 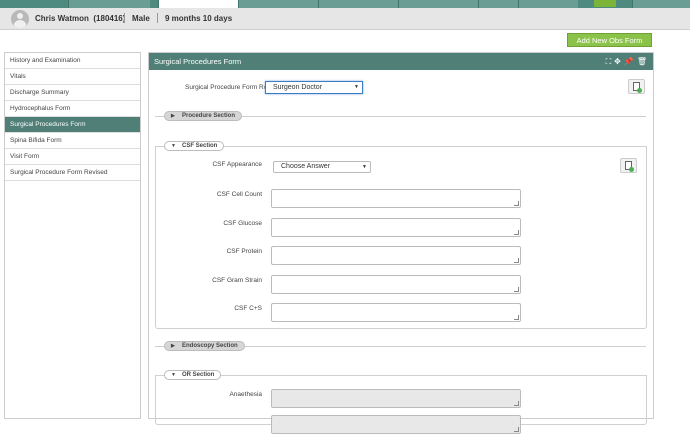 What do you see at coordinates (141, 18) in the screenshot?
I see `patient-gender: Male` at bounding box center [141, 18].